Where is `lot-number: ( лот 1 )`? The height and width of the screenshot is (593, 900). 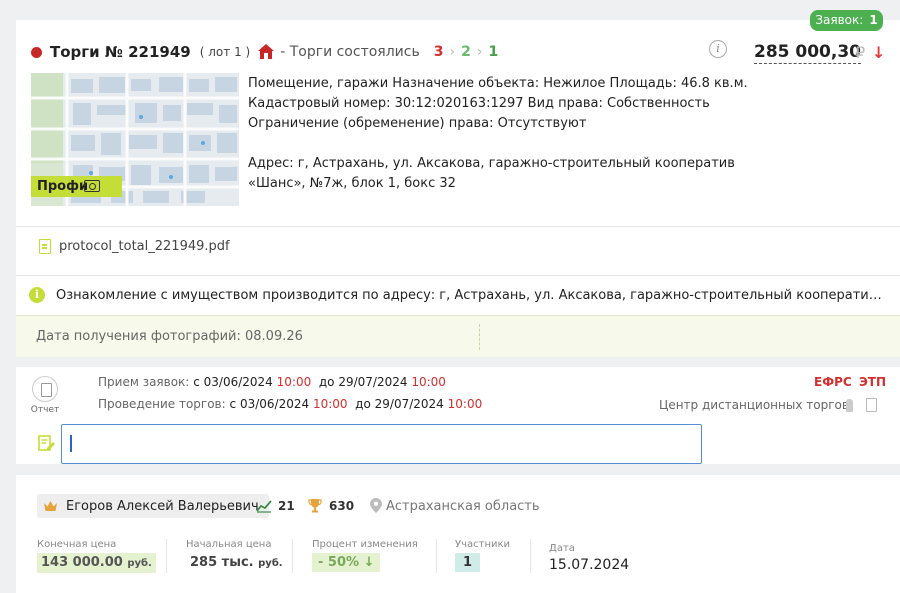
lot-number: ( лот 1 ) is located at coordinates (225, 52).